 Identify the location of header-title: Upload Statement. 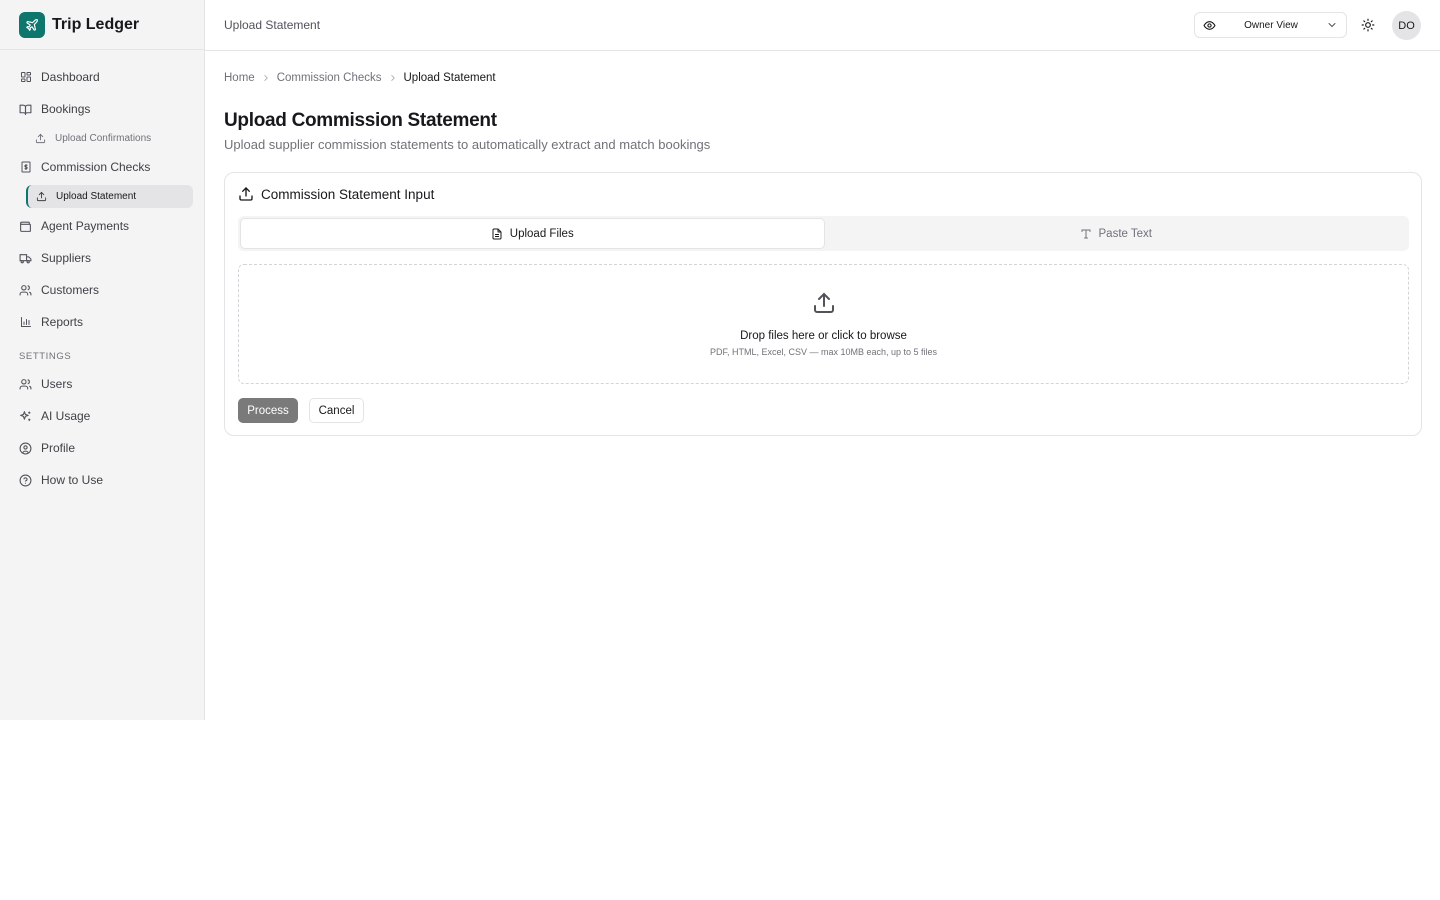
(272, 25).